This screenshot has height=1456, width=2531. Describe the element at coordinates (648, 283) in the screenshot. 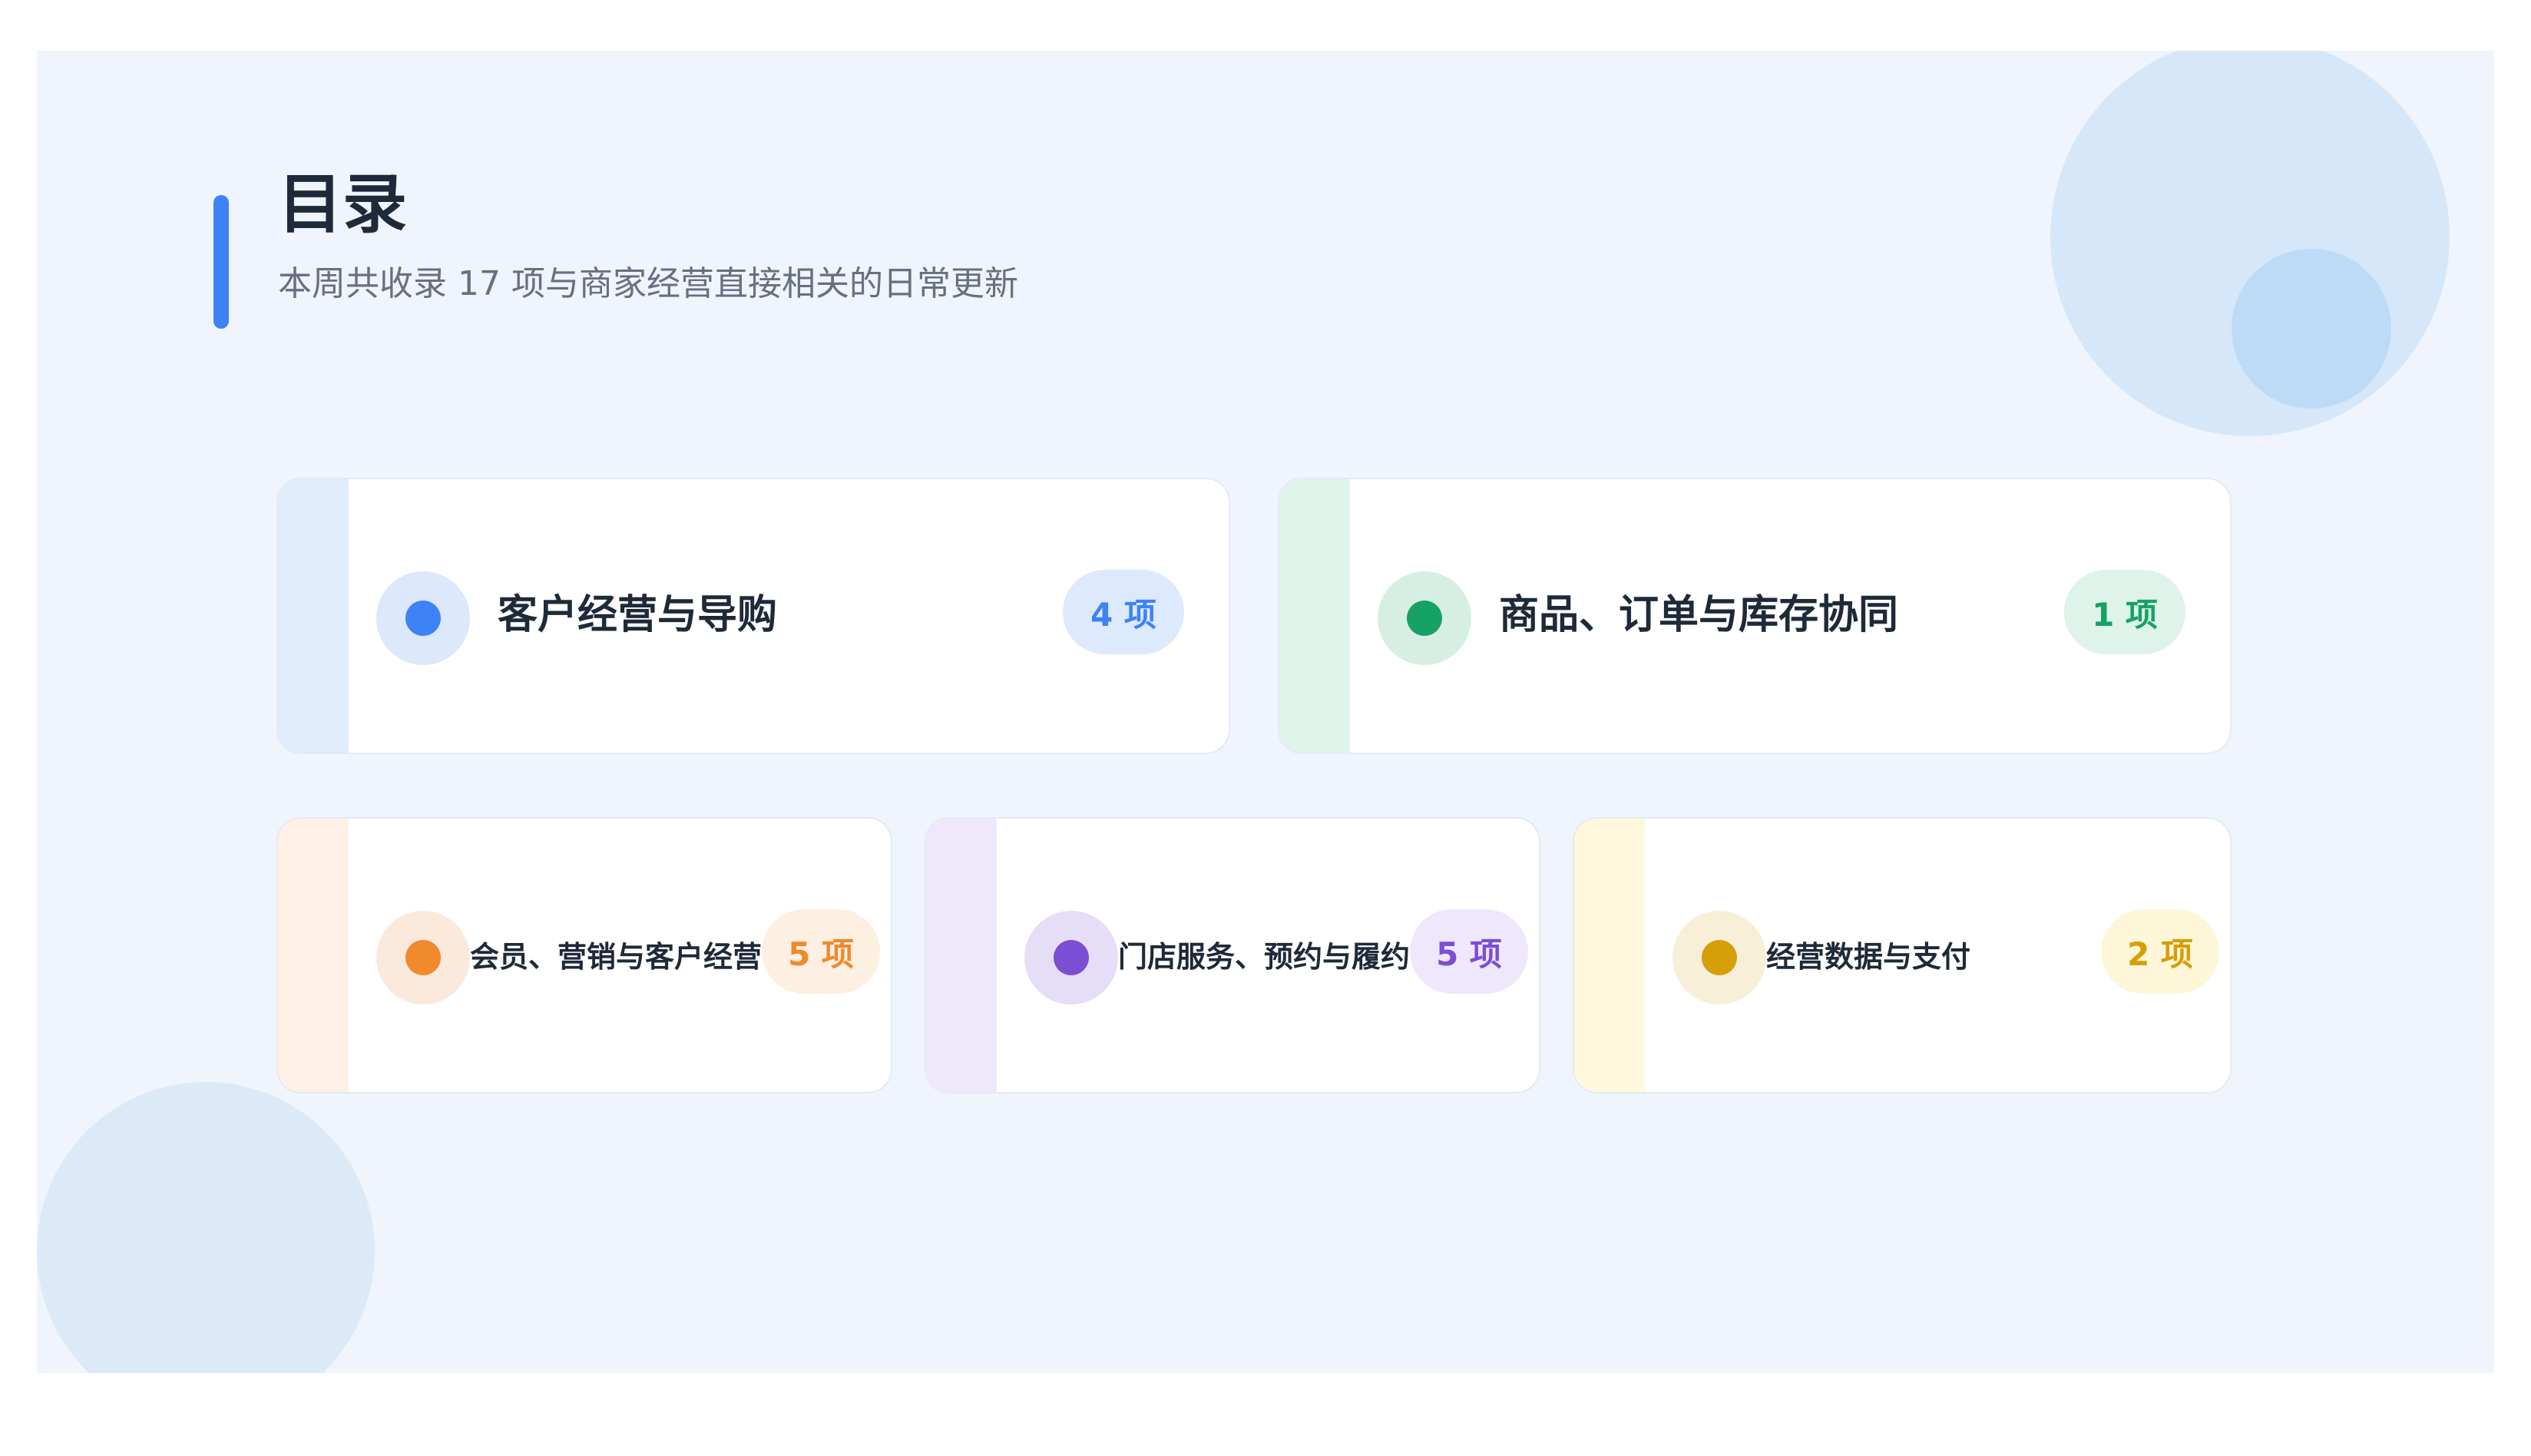

I see `page-subtitle: 本周共收录 17 项与商家经营直接相关的日常更新` at that location.